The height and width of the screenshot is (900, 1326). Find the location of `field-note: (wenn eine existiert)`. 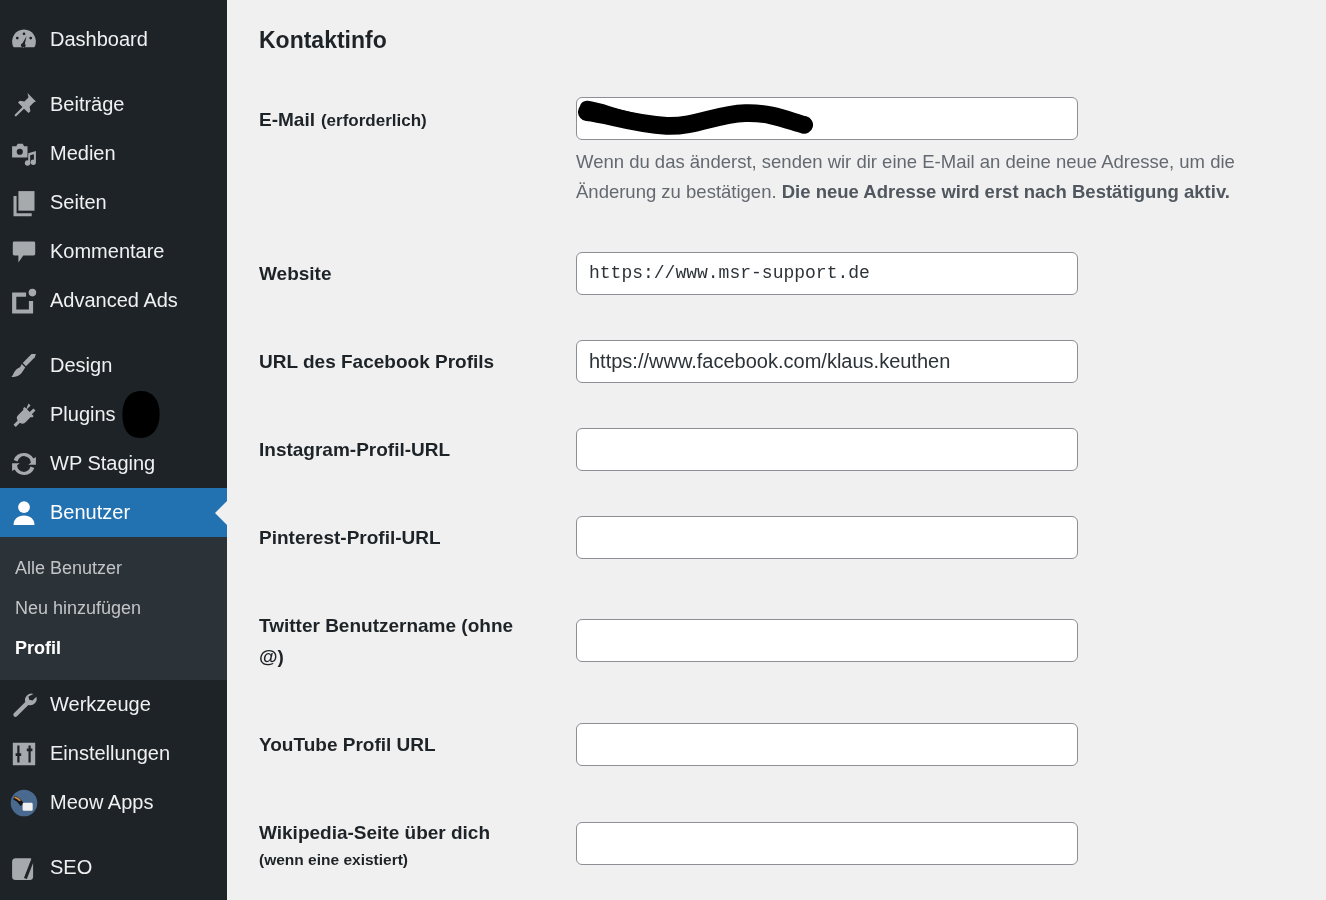

field-note: (wenn eine existiert) is located at coordinates (333, 860).